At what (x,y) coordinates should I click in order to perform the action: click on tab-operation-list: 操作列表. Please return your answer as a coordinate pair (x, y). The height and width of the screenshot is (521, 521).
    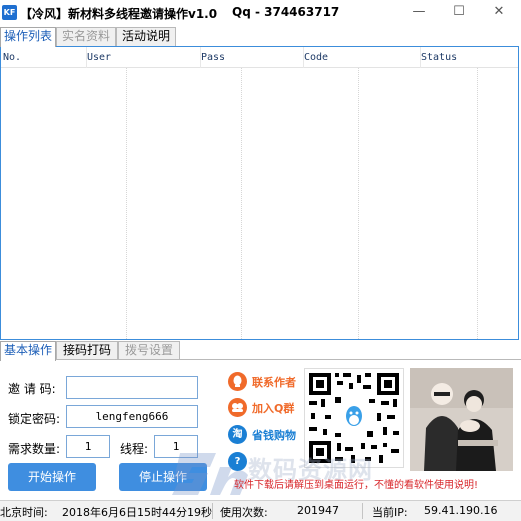
    Looking at the image, I should click on (28, 37).